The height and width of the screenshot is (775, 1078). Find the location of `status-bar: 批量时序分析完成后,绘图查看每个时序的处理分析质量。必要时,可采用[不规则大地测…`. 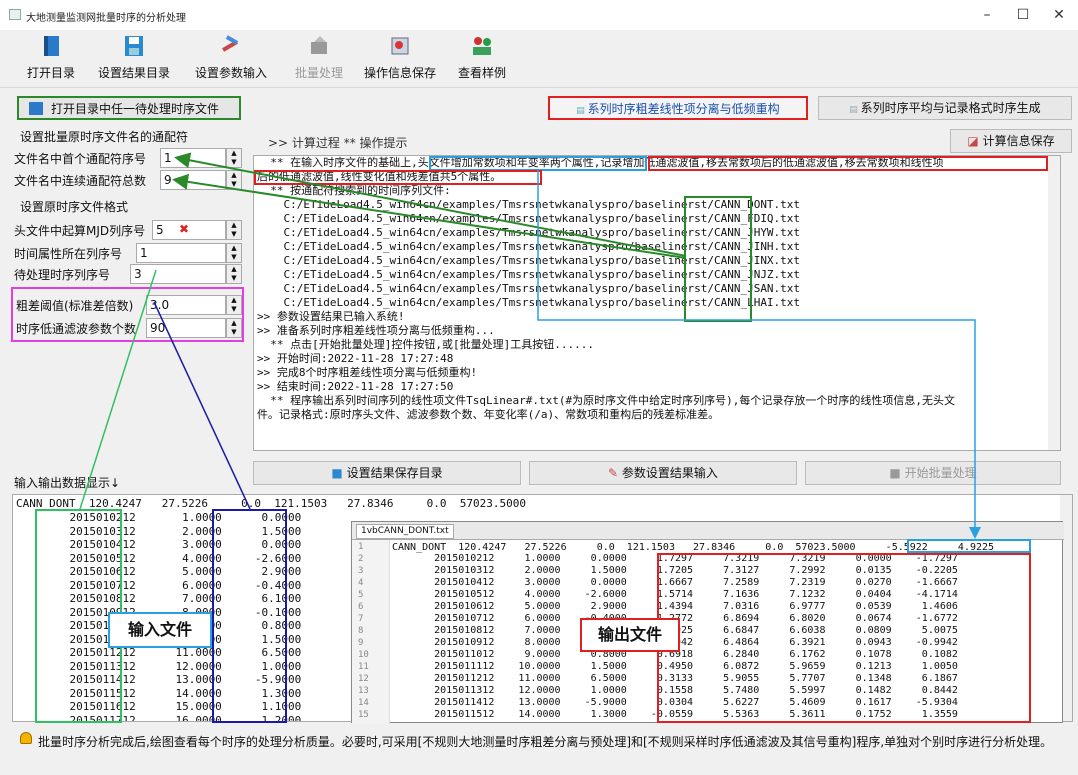

status-bar: 批量时序分析完成后,绘图查看每个时序的处理分析质量。必要时,可采用[不规则大地测… is located at coordinates (539, 751).